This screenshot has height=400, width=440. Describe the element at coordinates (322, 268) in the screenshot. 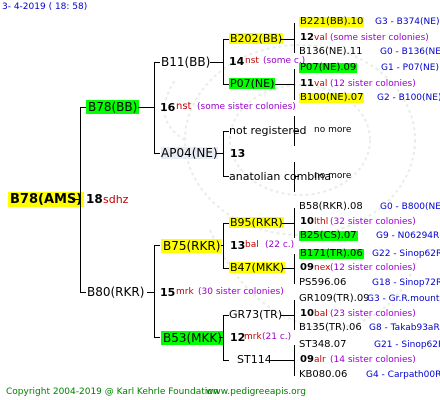

I see `gen5-v09a-abbr: nex` at that location.